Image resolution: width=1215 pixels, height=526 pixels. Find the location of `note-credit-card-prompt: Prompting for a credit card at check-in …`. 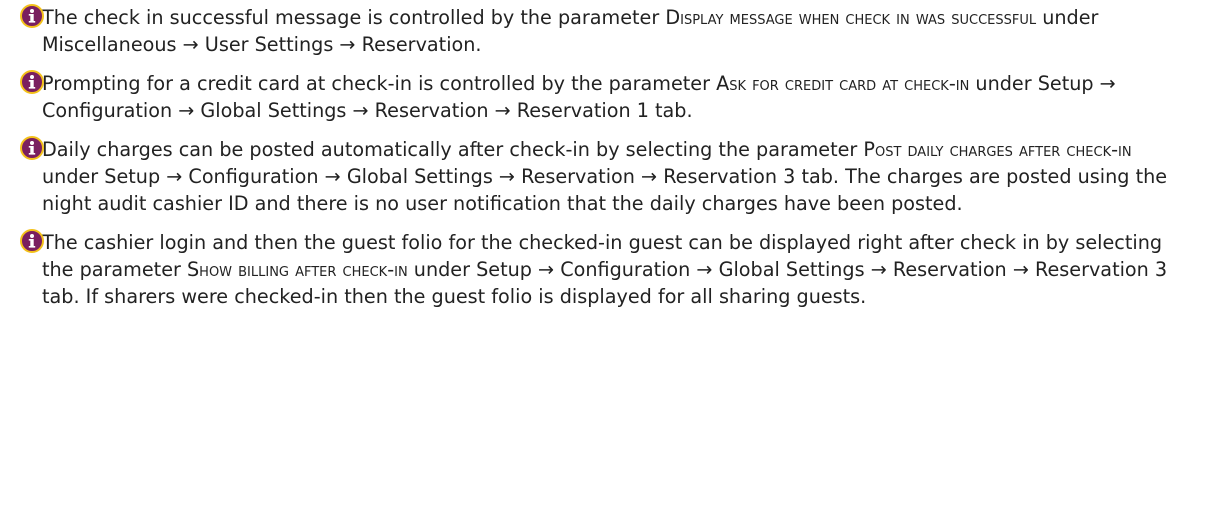

note-credit-card-prompt: Prompting for a credit card at check-in … is located at coordinates (606, 97).